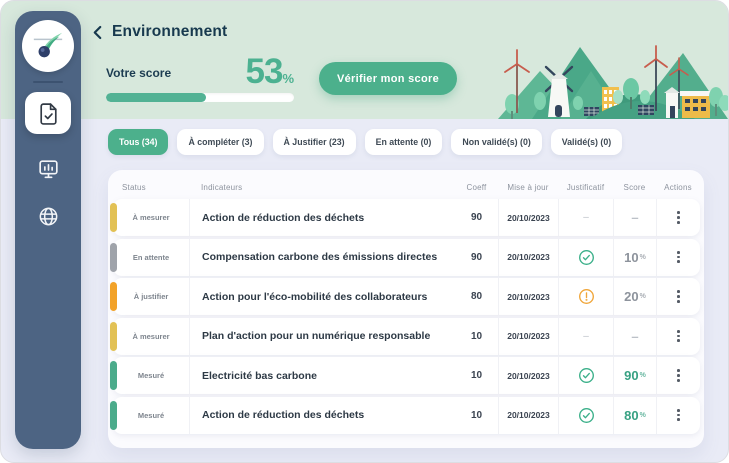 The width and height of the screenshot is (729, 463). Describe the element at coordinates (585, 187) in the screenshot. I see `column-header-justificatif: Justificatif` at that location.